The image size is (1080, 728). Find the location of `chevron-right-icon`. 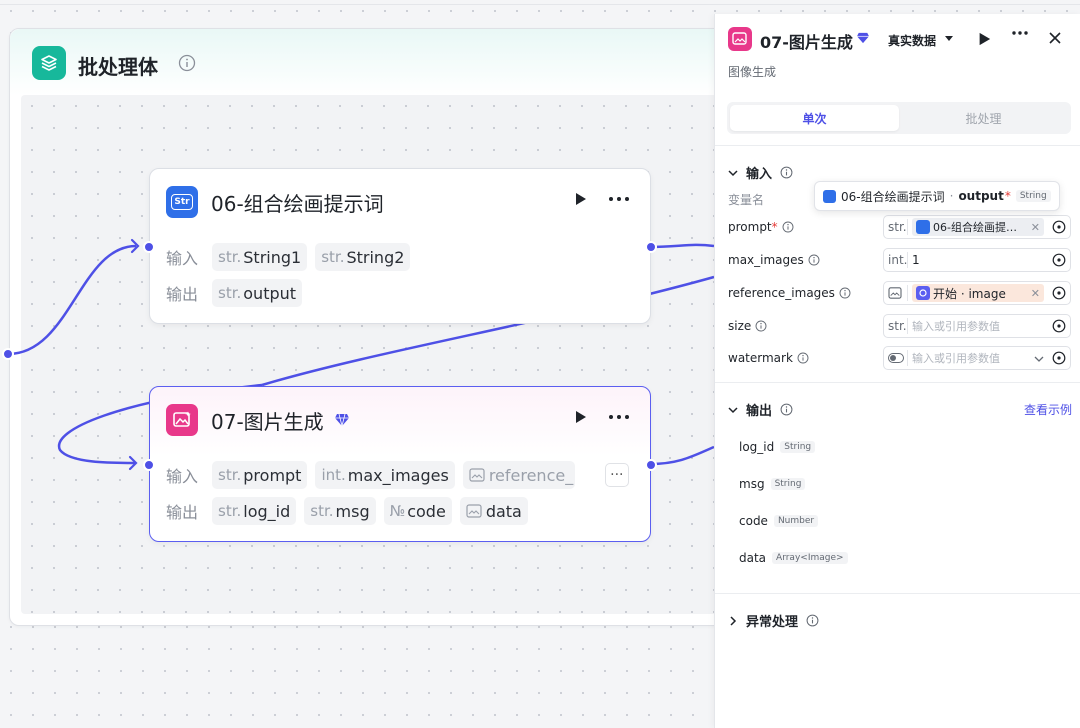

chevron-right-icon is located at coordinates (733, 620).